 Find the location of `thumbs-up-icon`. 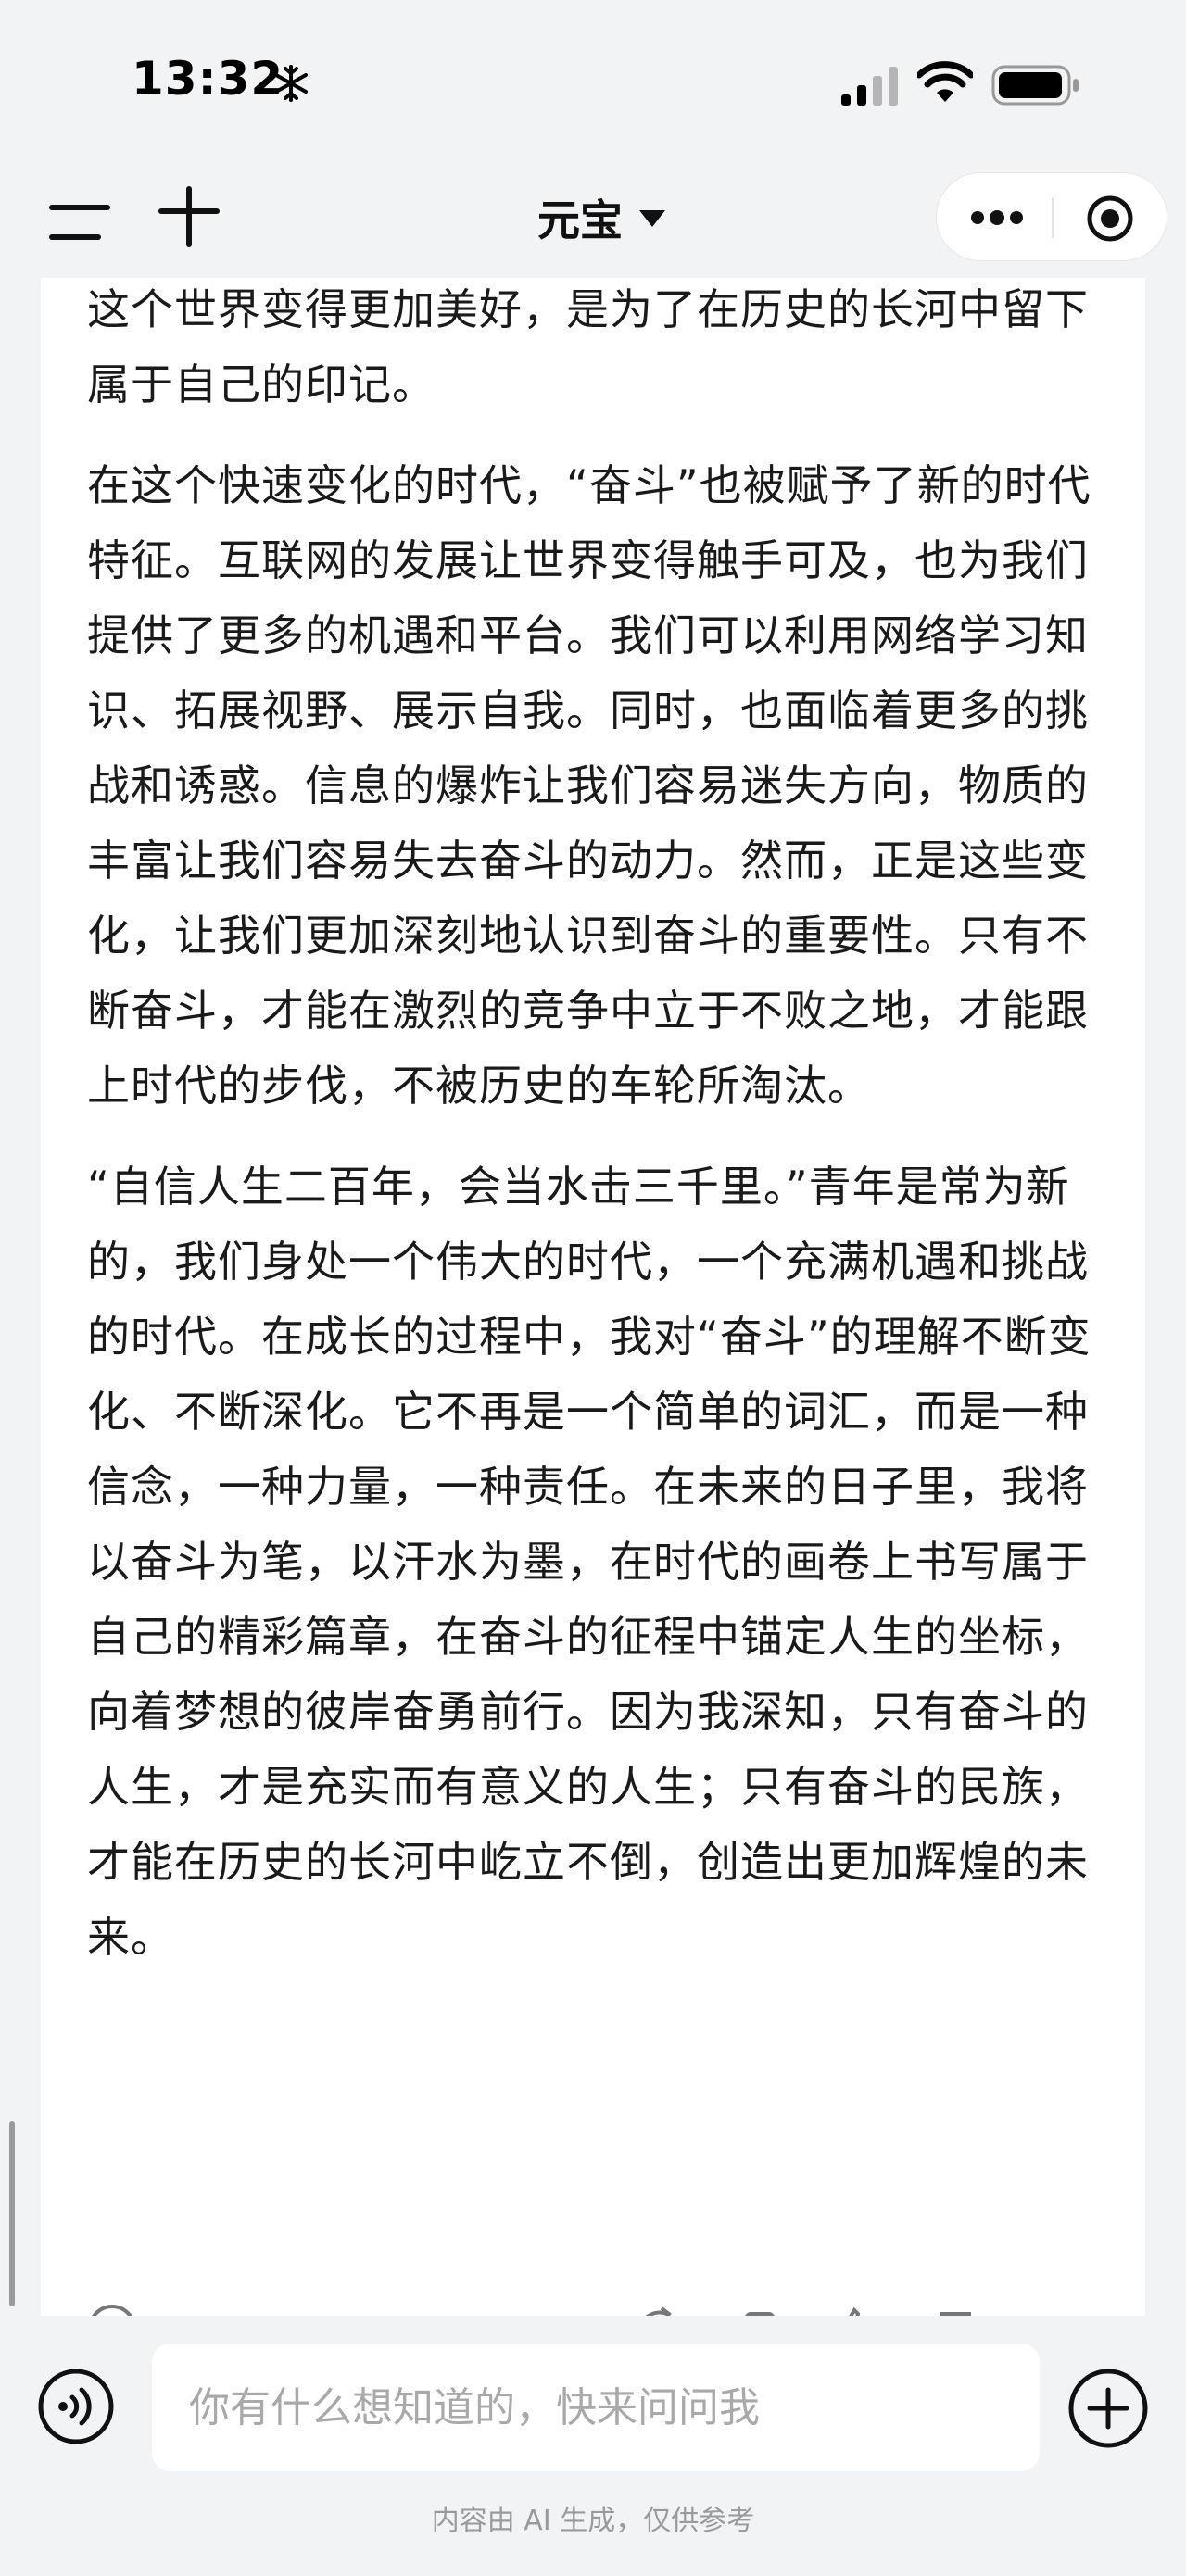

thumbs-up-icon is located at coordinates (853, 2304).